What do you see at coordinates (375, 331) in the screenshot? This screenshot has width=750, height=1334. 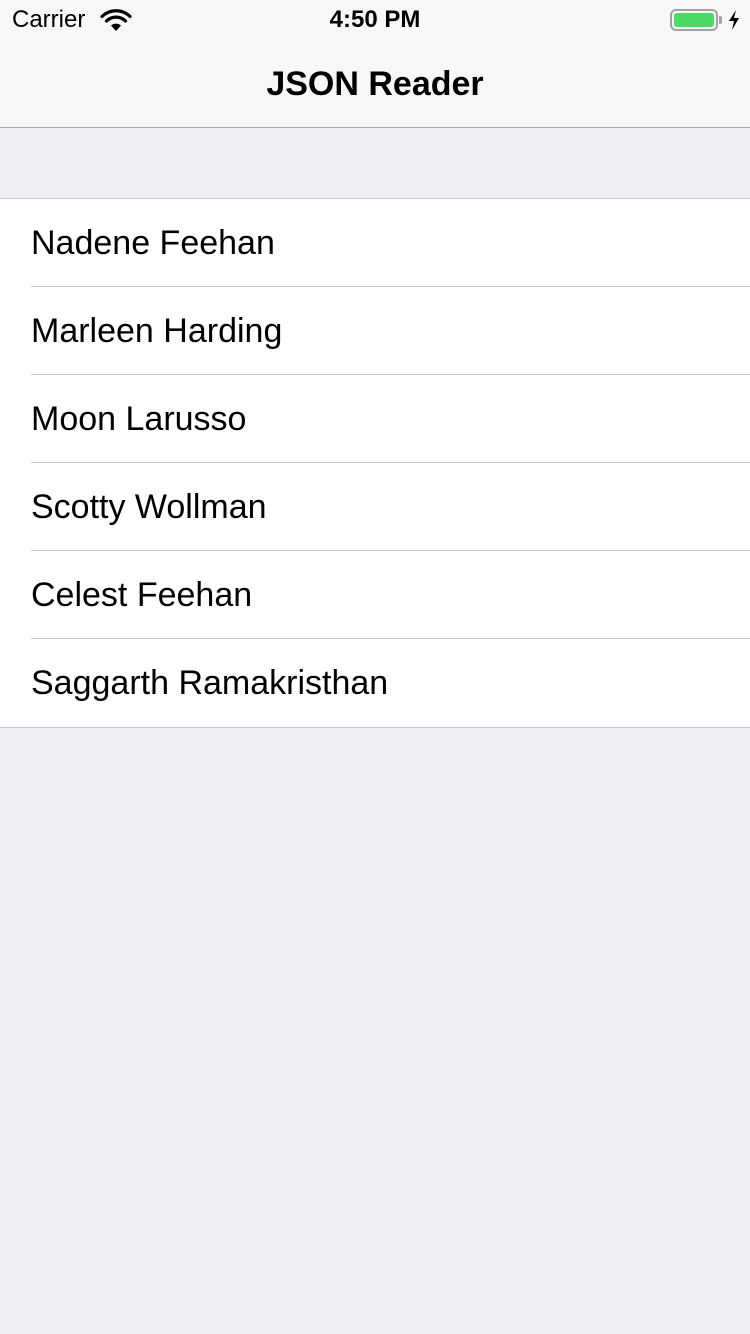 I see `table-row: Marleen Harding` at bounding box center [375, 331].